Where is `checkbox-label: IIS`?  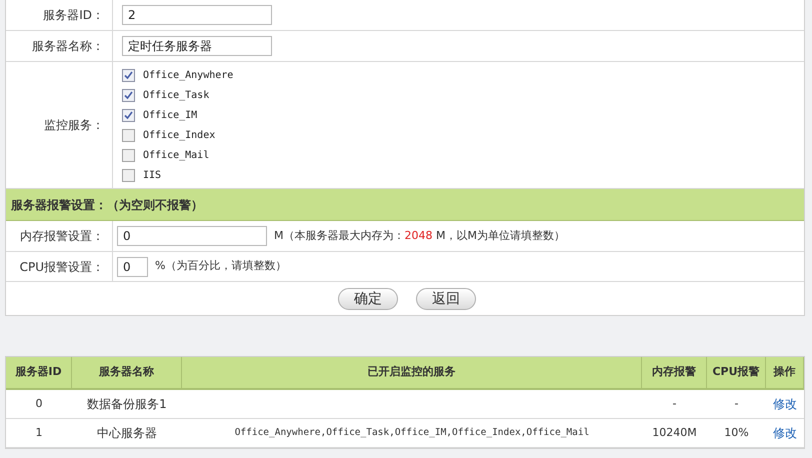 checkbox-label: IIS is located at coordinates (152, 175).